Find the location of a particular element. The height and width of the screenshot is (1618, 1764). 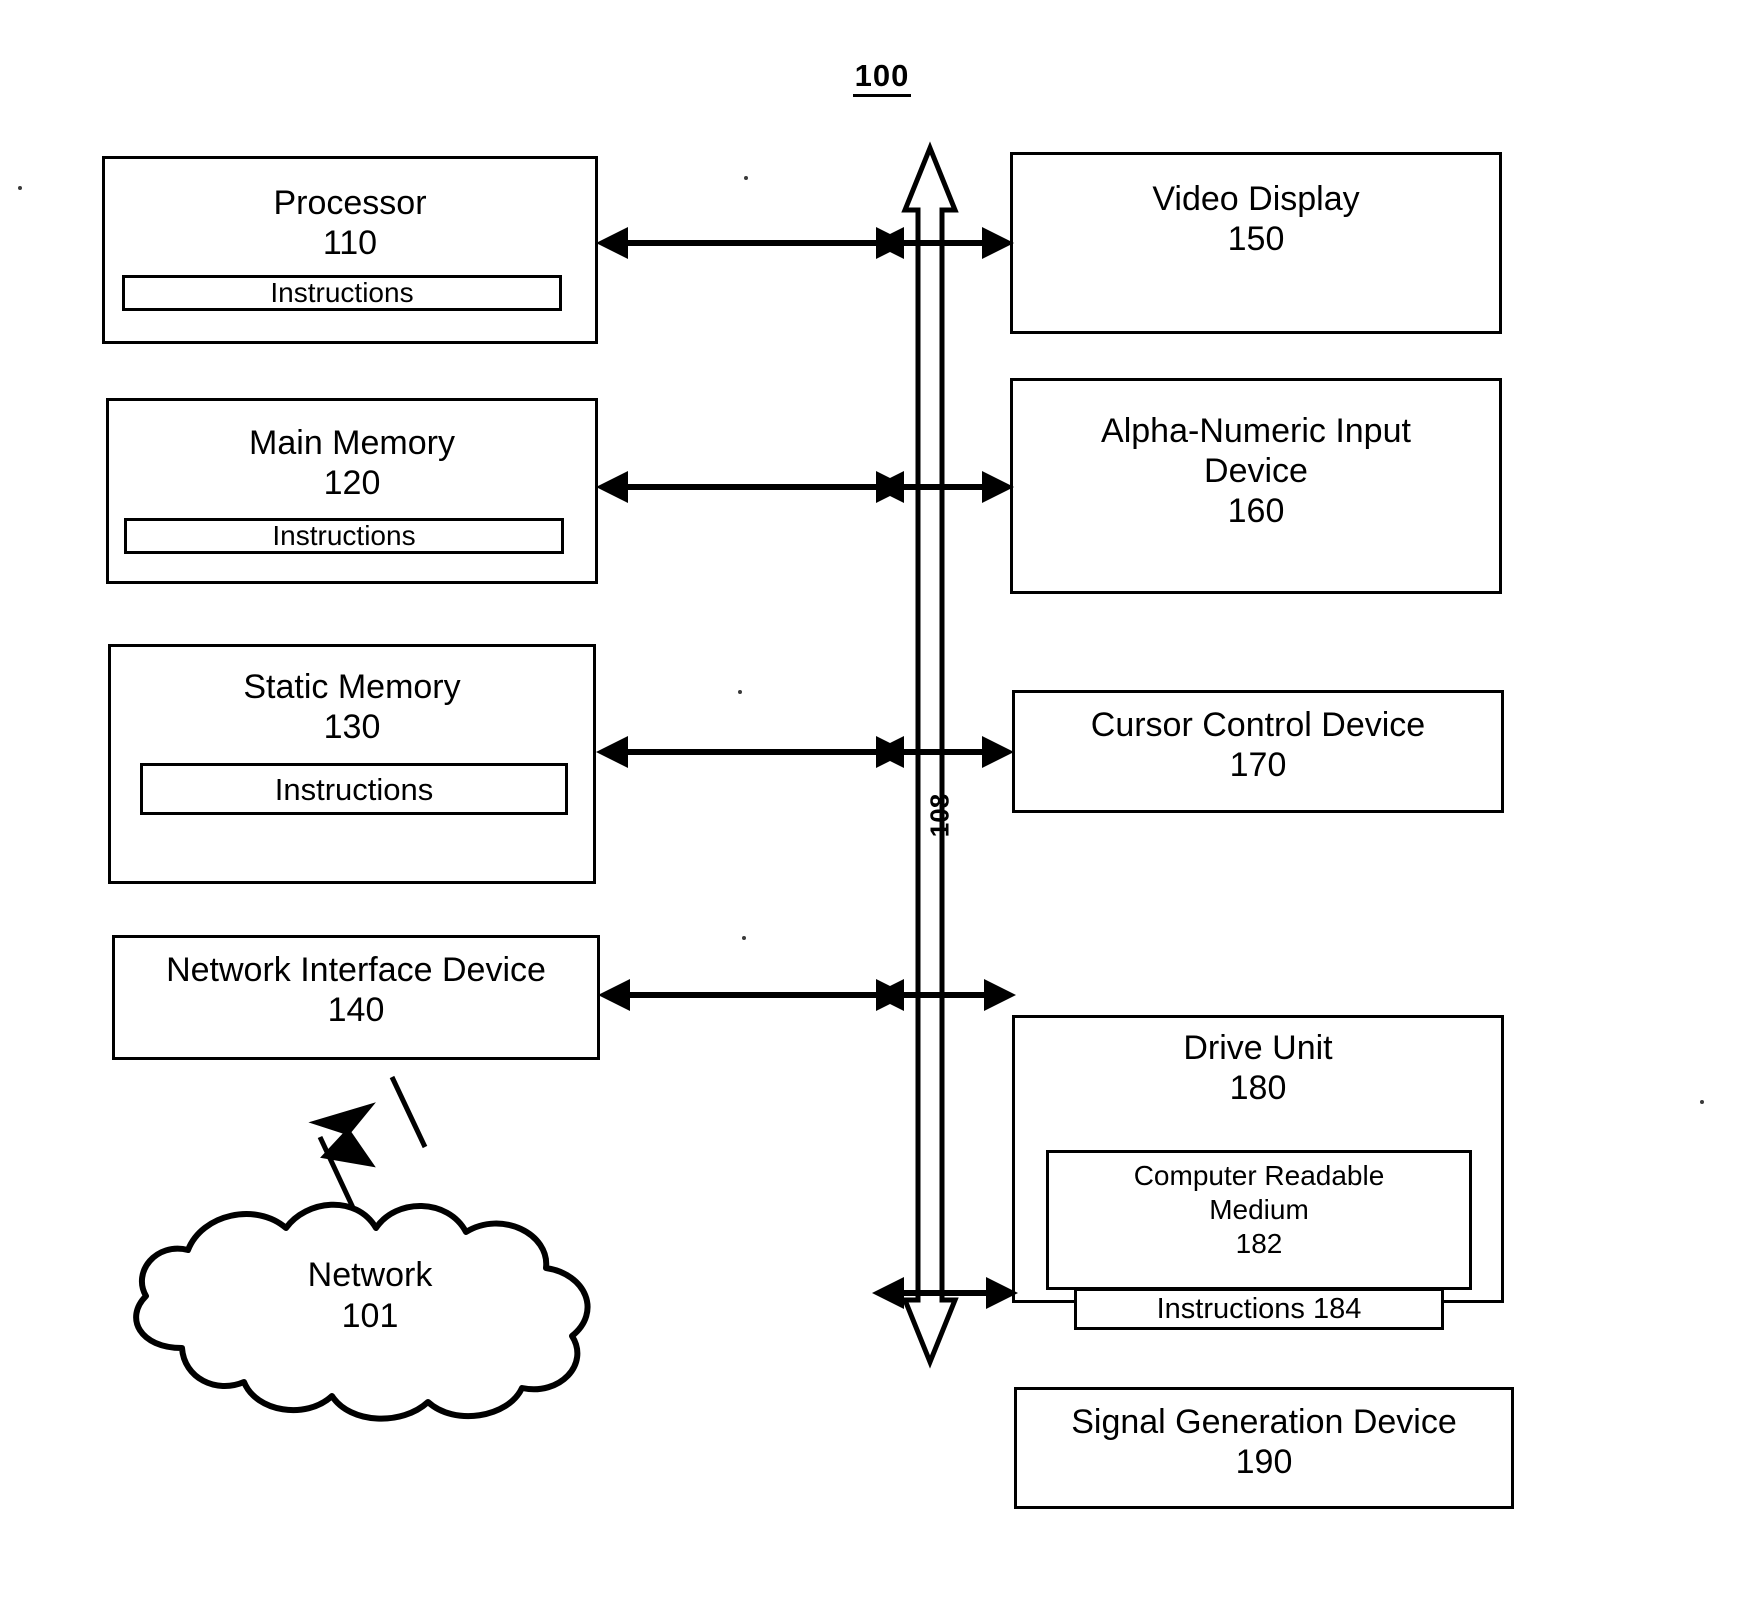

instructions-184-label: Instructions 184 is located at coordinates (1259, 1308).